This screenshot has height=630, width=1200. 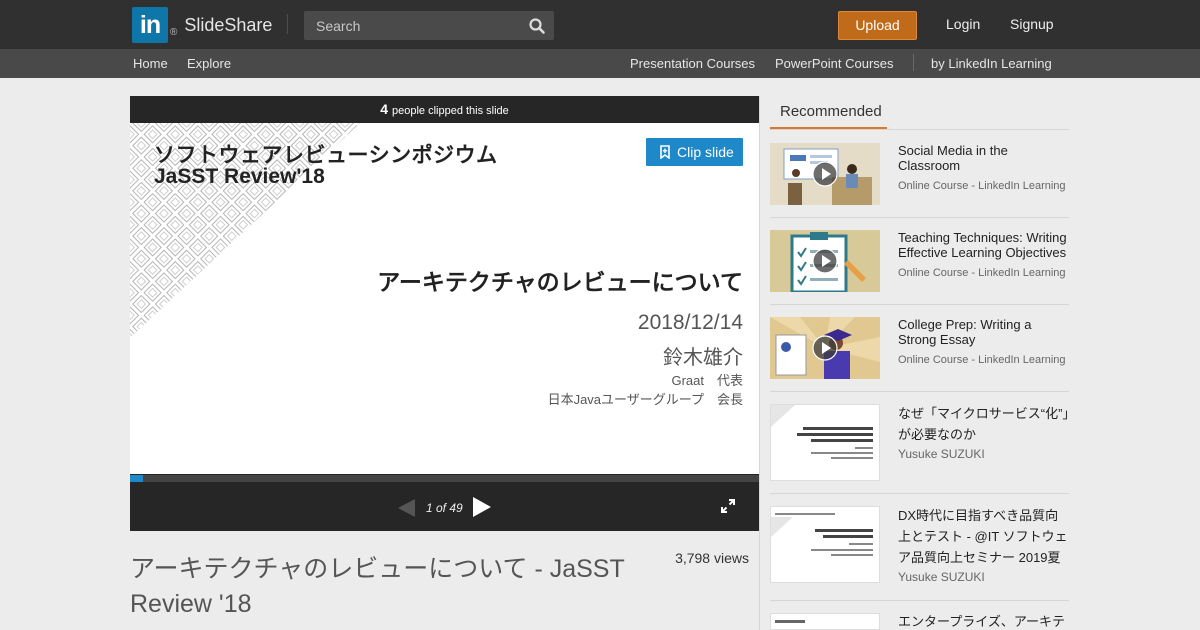 I want to click on slideshare-logo: in ® SlideShare, so click(x=202, y=25).